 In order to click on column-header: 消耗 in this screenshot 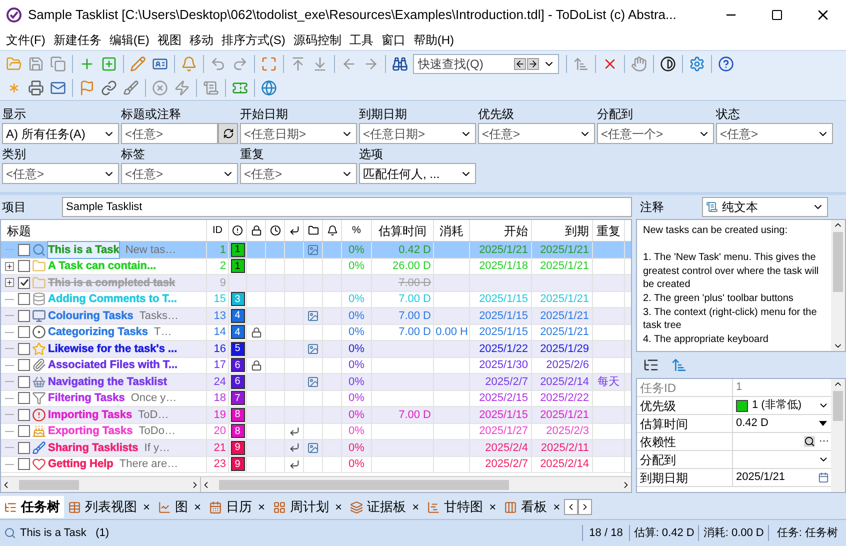, I will do `click(452, 231)`.